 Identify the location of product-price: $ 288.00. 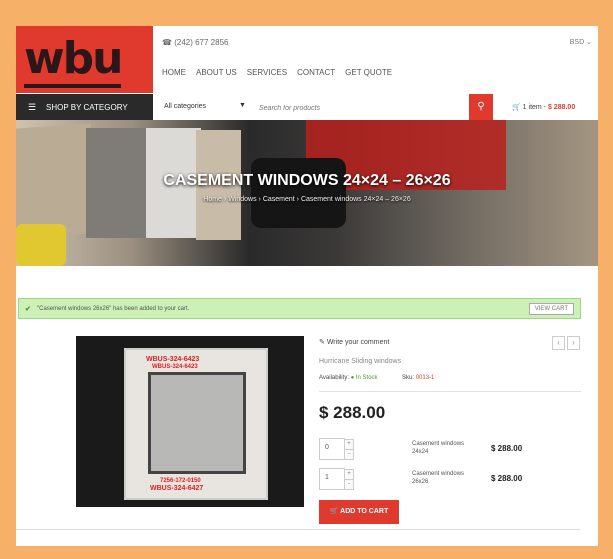
(352, 412).